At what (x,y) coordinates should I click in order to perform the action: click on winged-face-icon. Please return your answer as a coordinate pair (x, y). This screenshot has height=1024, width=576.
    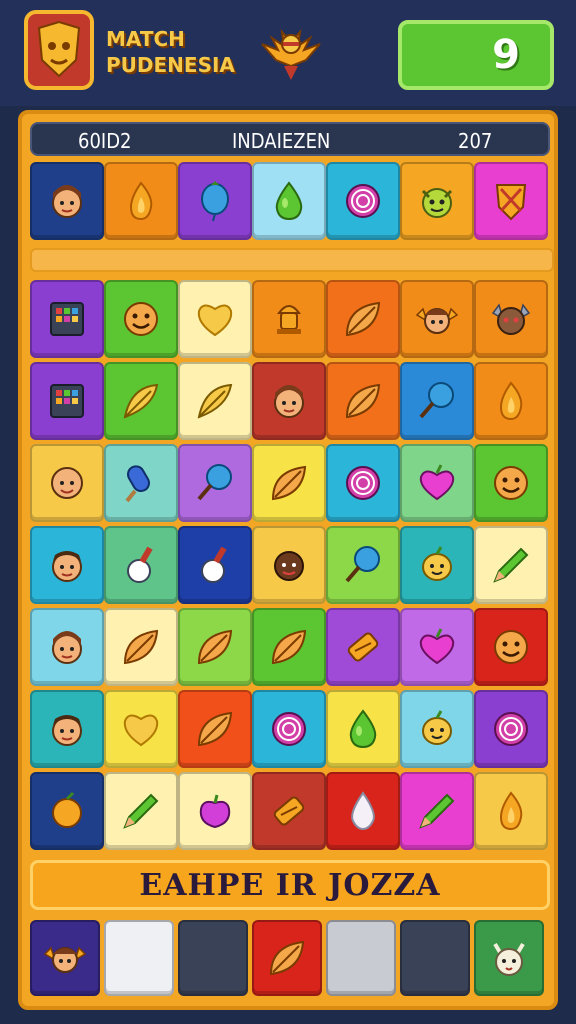
    Looking at the image, I should click on (437, 320).